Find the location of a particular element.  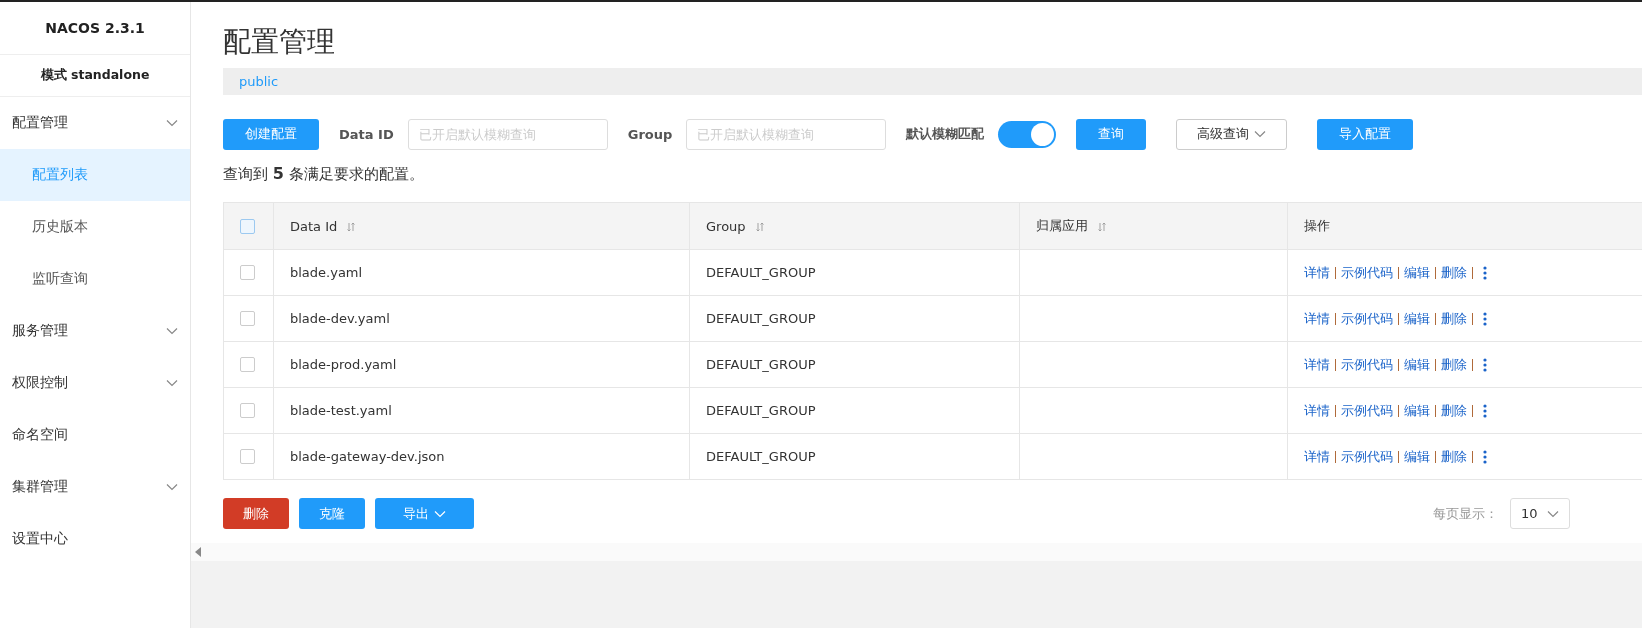

scroll-left-icon is located at coordinates (198, 552).